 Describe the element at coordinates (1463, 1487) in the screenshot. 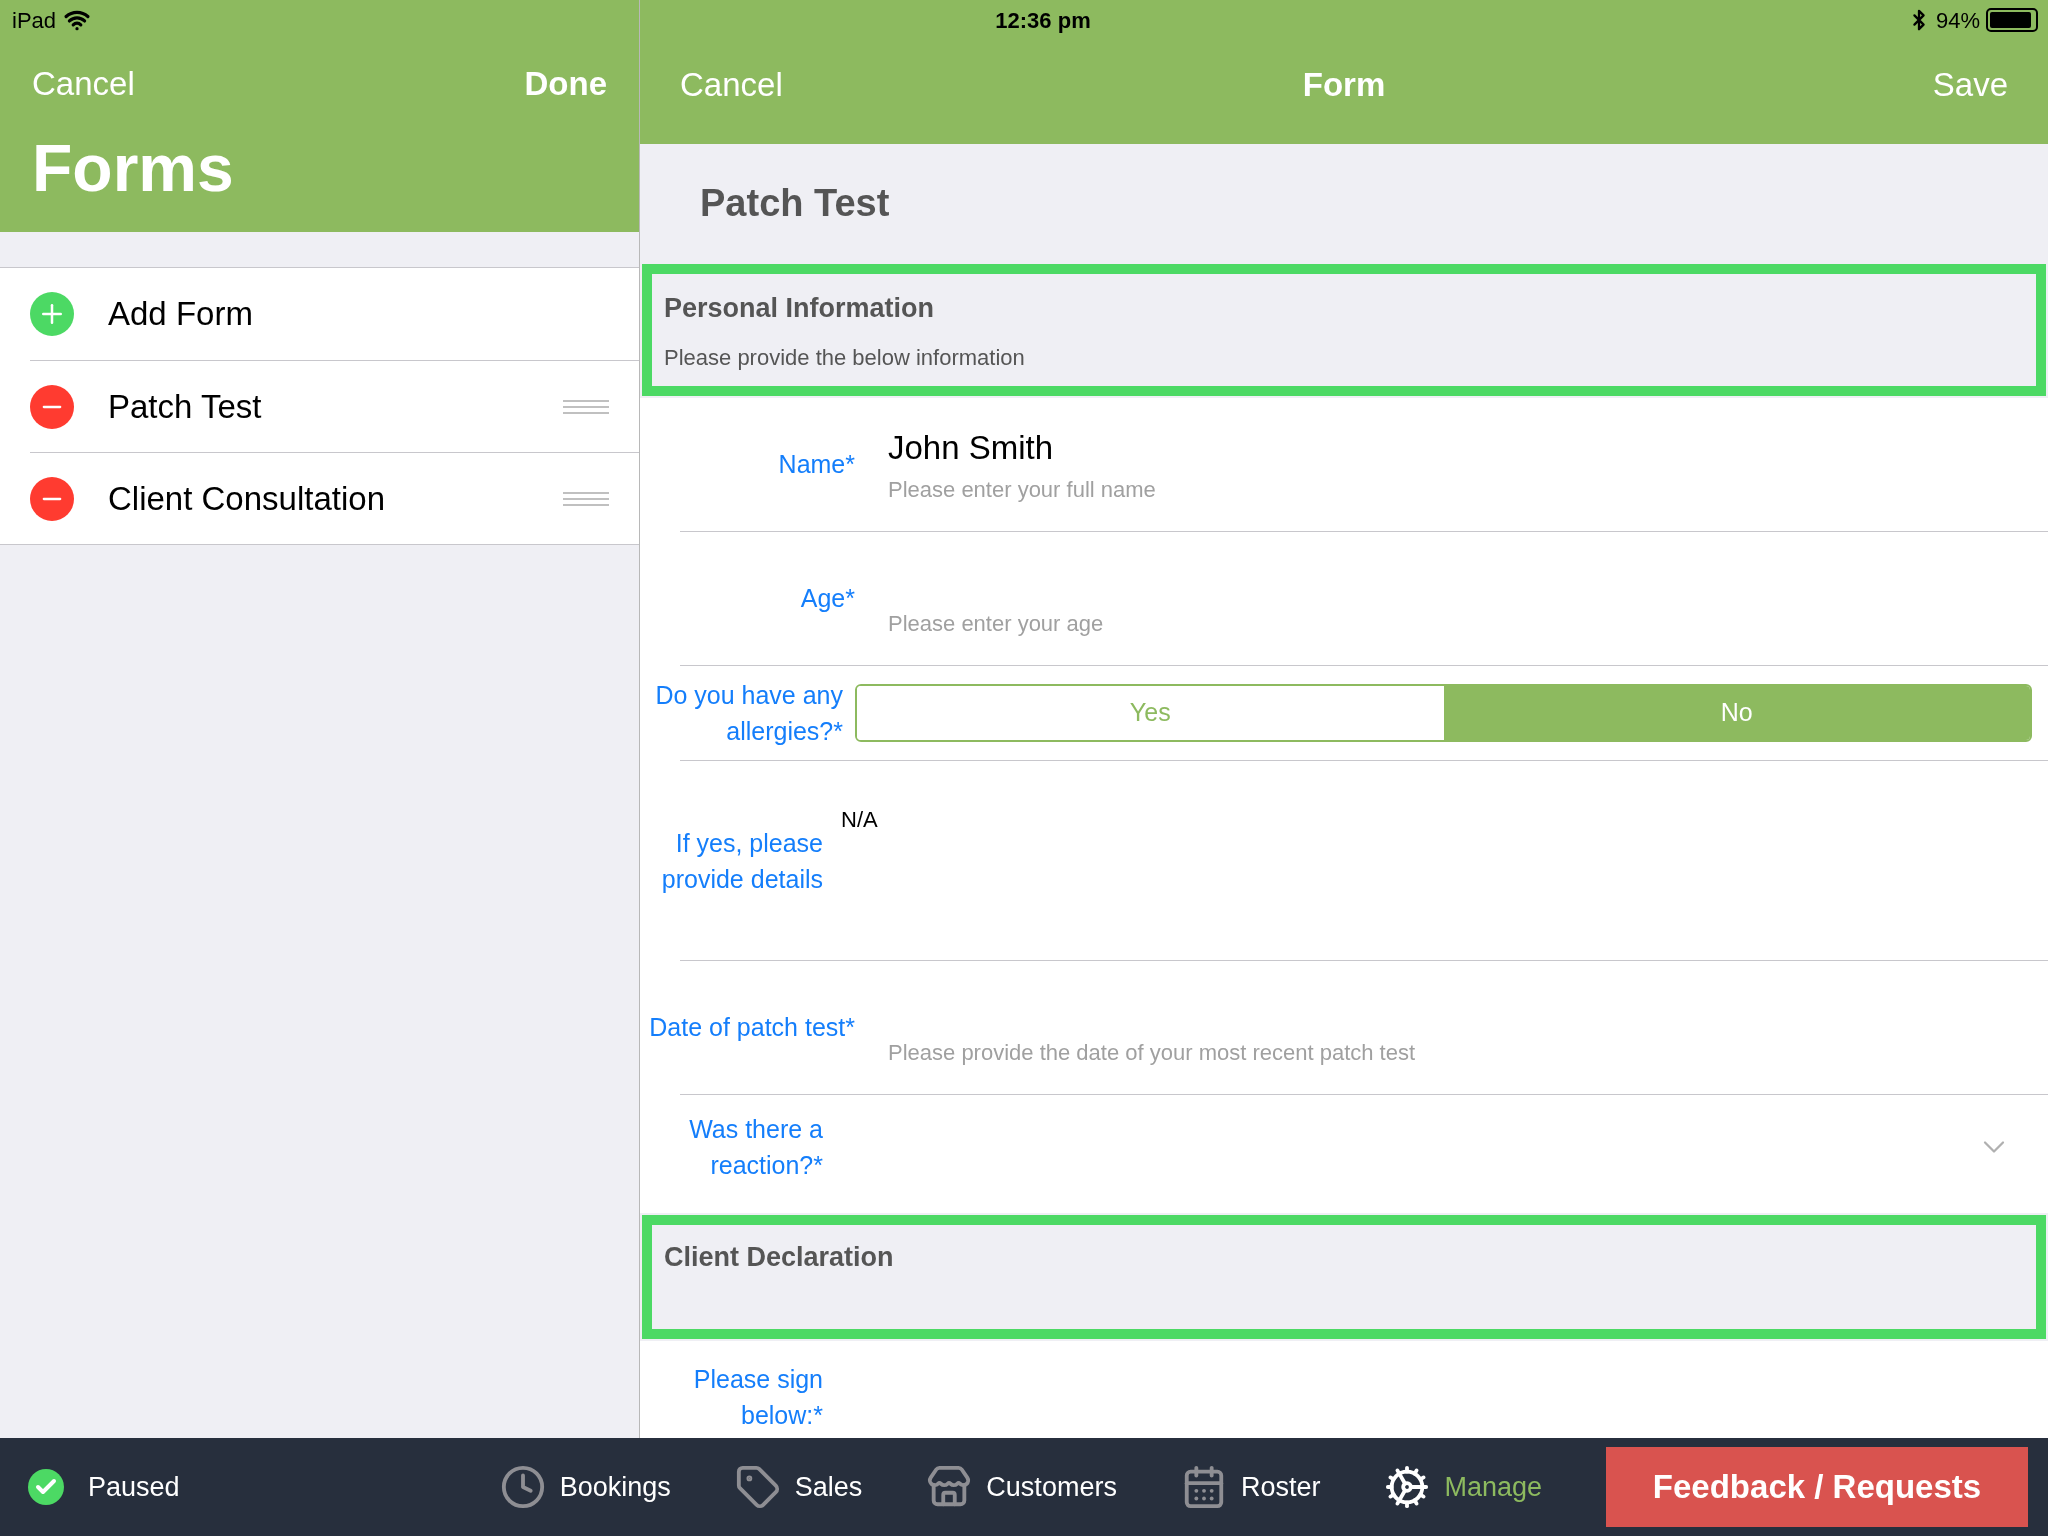

I see `toolbar-tab: Manage` at that location.